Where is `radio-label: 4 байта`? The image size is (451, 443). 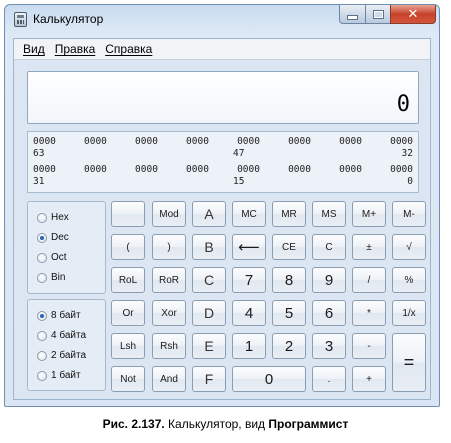
radio-label: 4 байта is located at coordinates (69, 335).